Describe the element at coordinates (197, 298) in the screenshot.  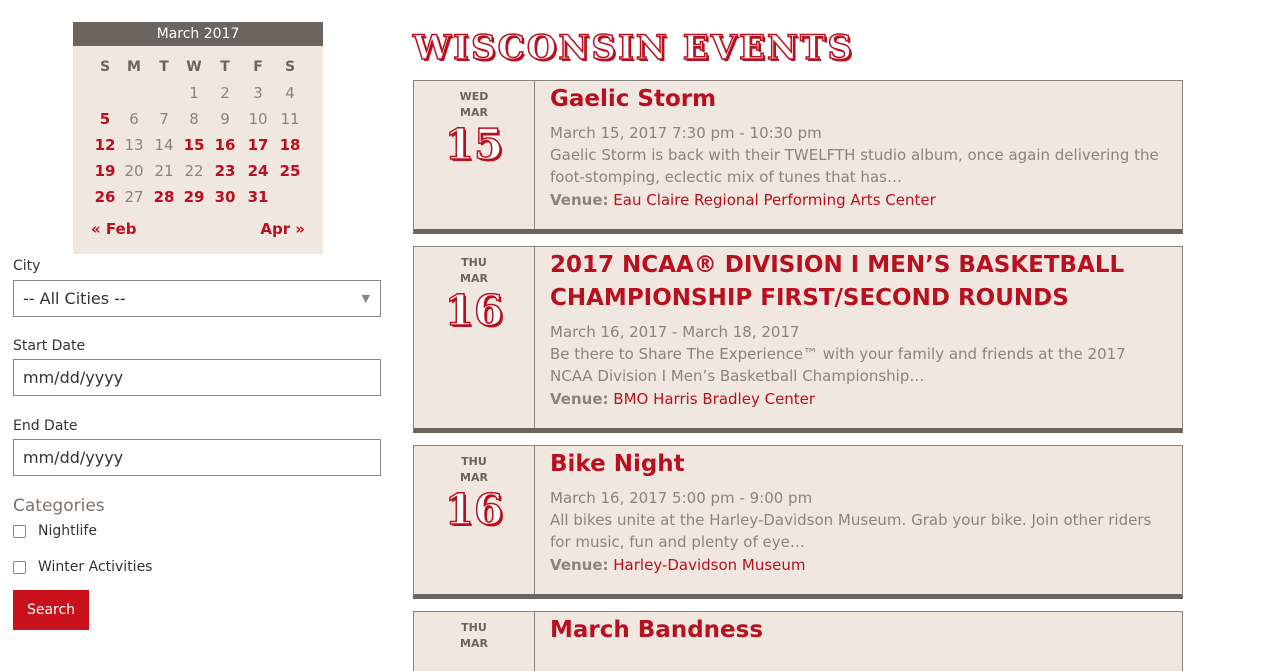
I see `city-select: -- All Cities -- ▼` at that location.